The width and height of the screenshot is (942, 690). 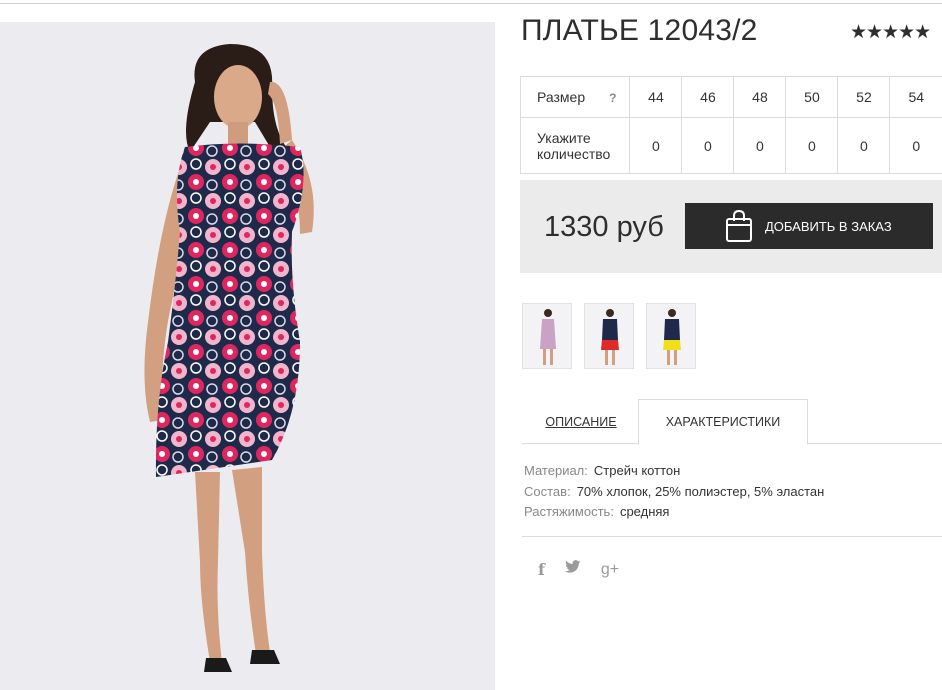 I want to click on spec-row: Материал: Стрейч коттон, so click(x=674, y=471).